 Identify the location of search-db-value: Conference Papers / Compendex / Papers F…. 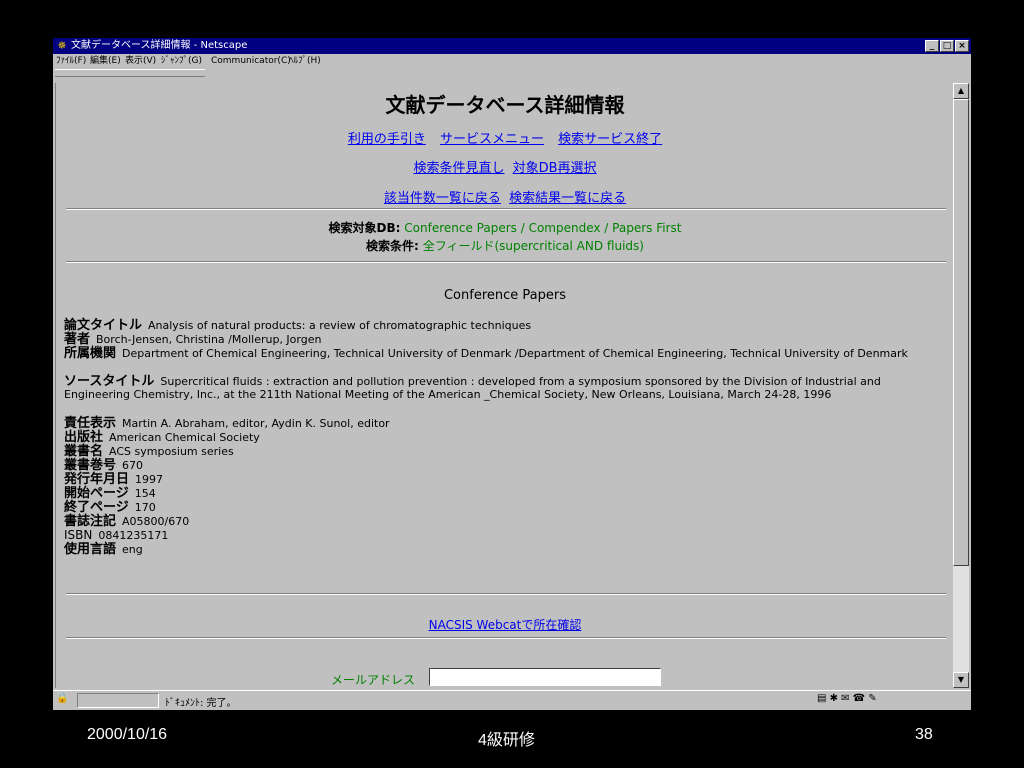
(543, 228).